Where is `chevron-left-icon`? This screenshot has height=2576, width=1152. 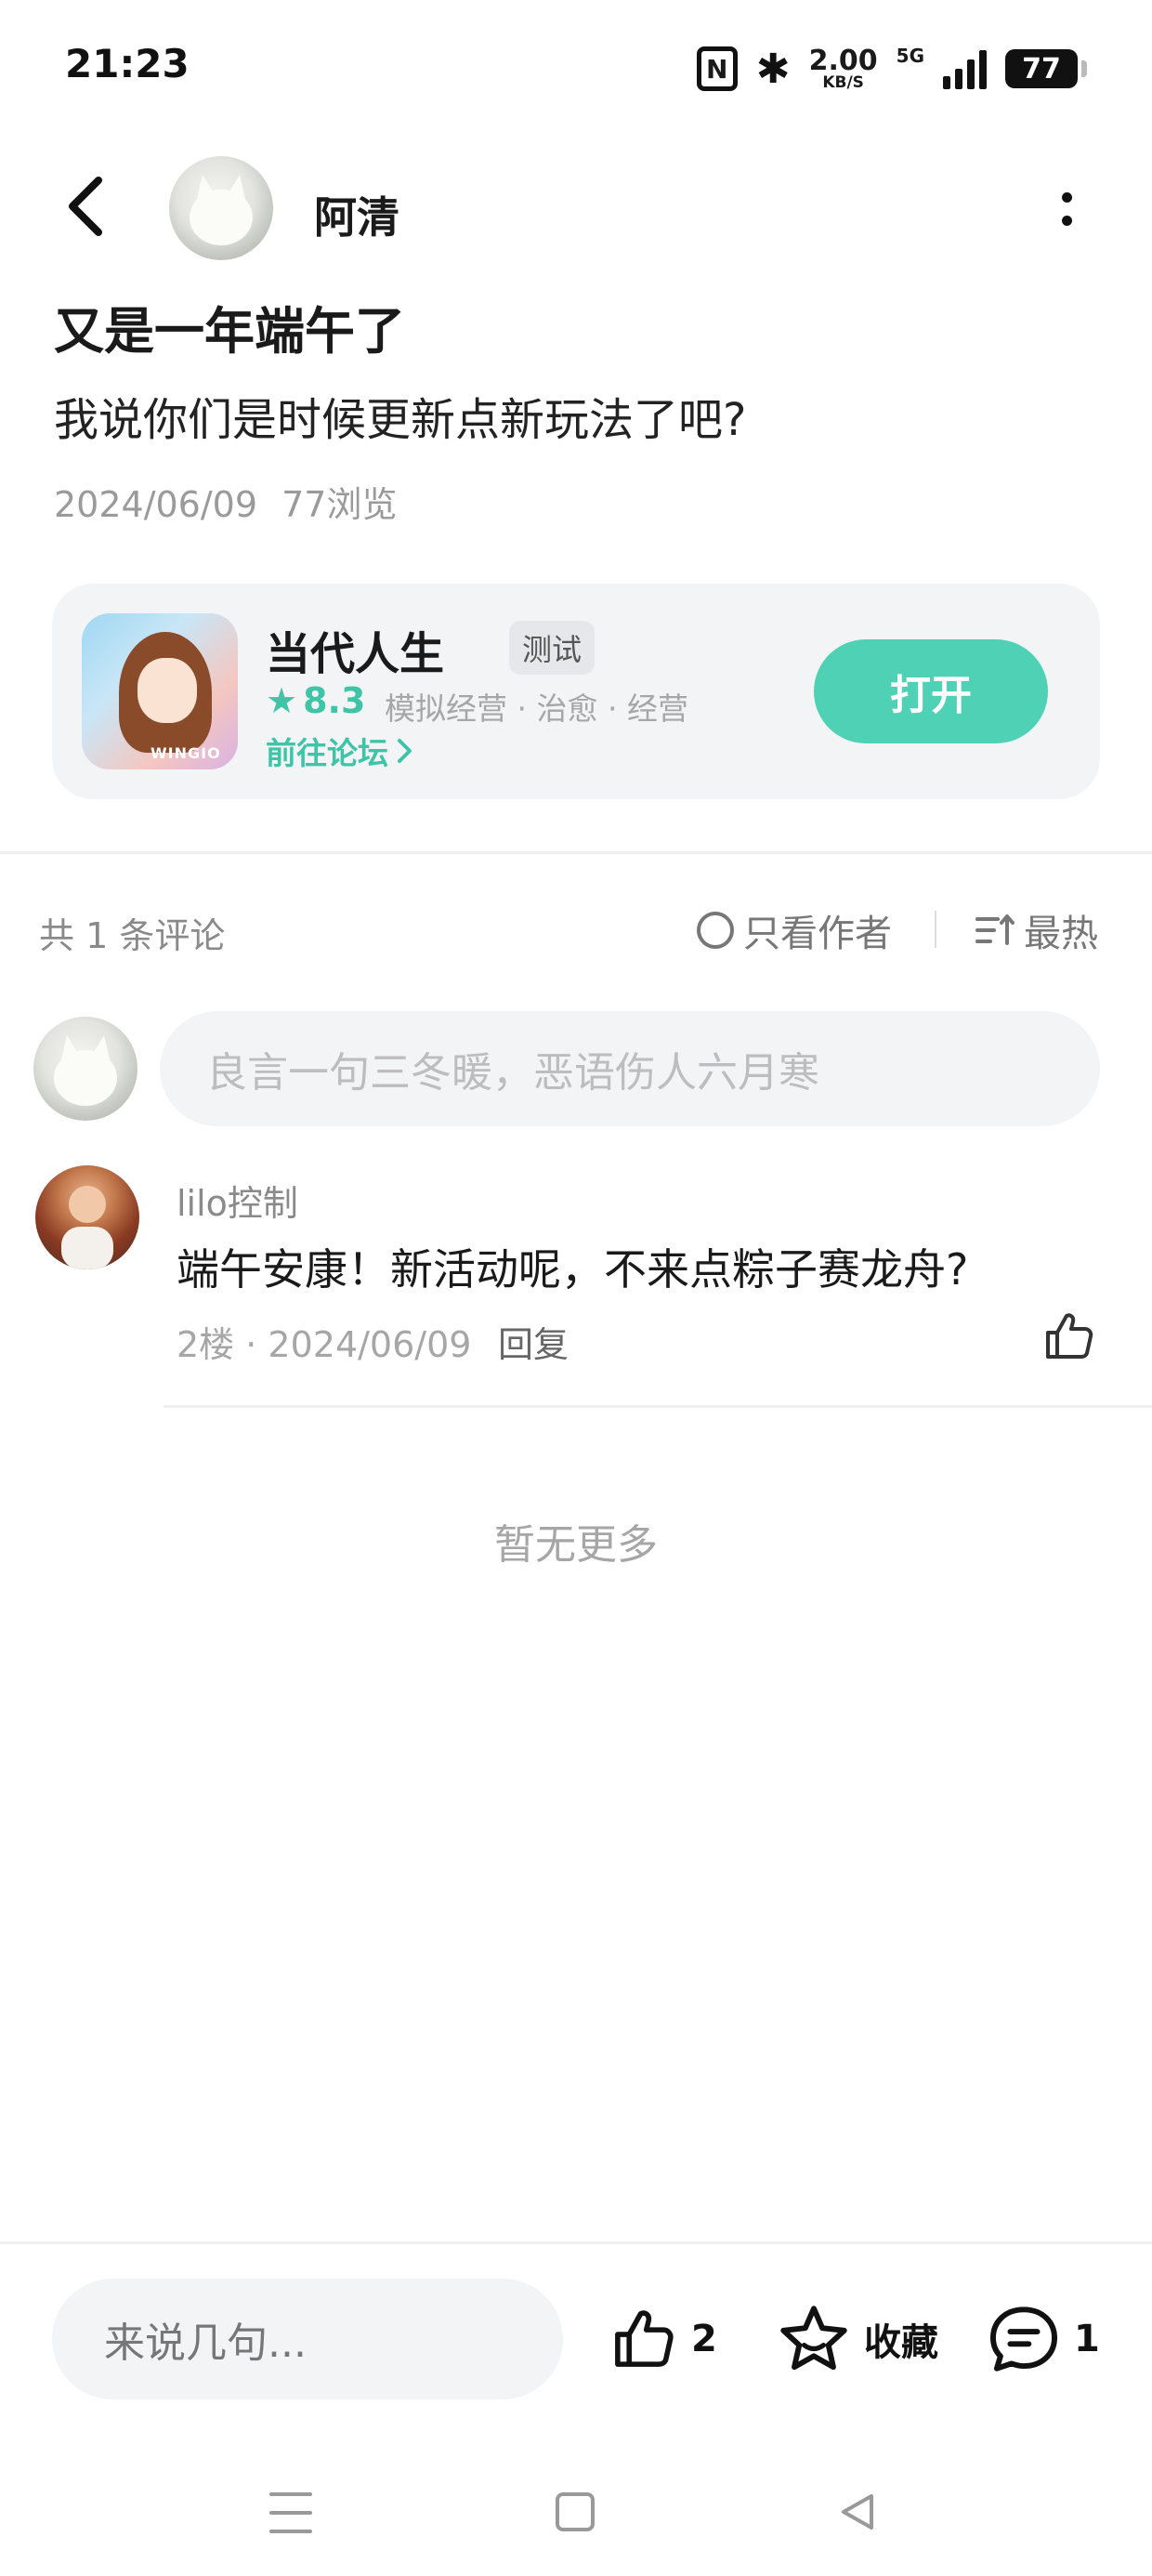 chevron-left-icon is located at coordinates (85, 206).